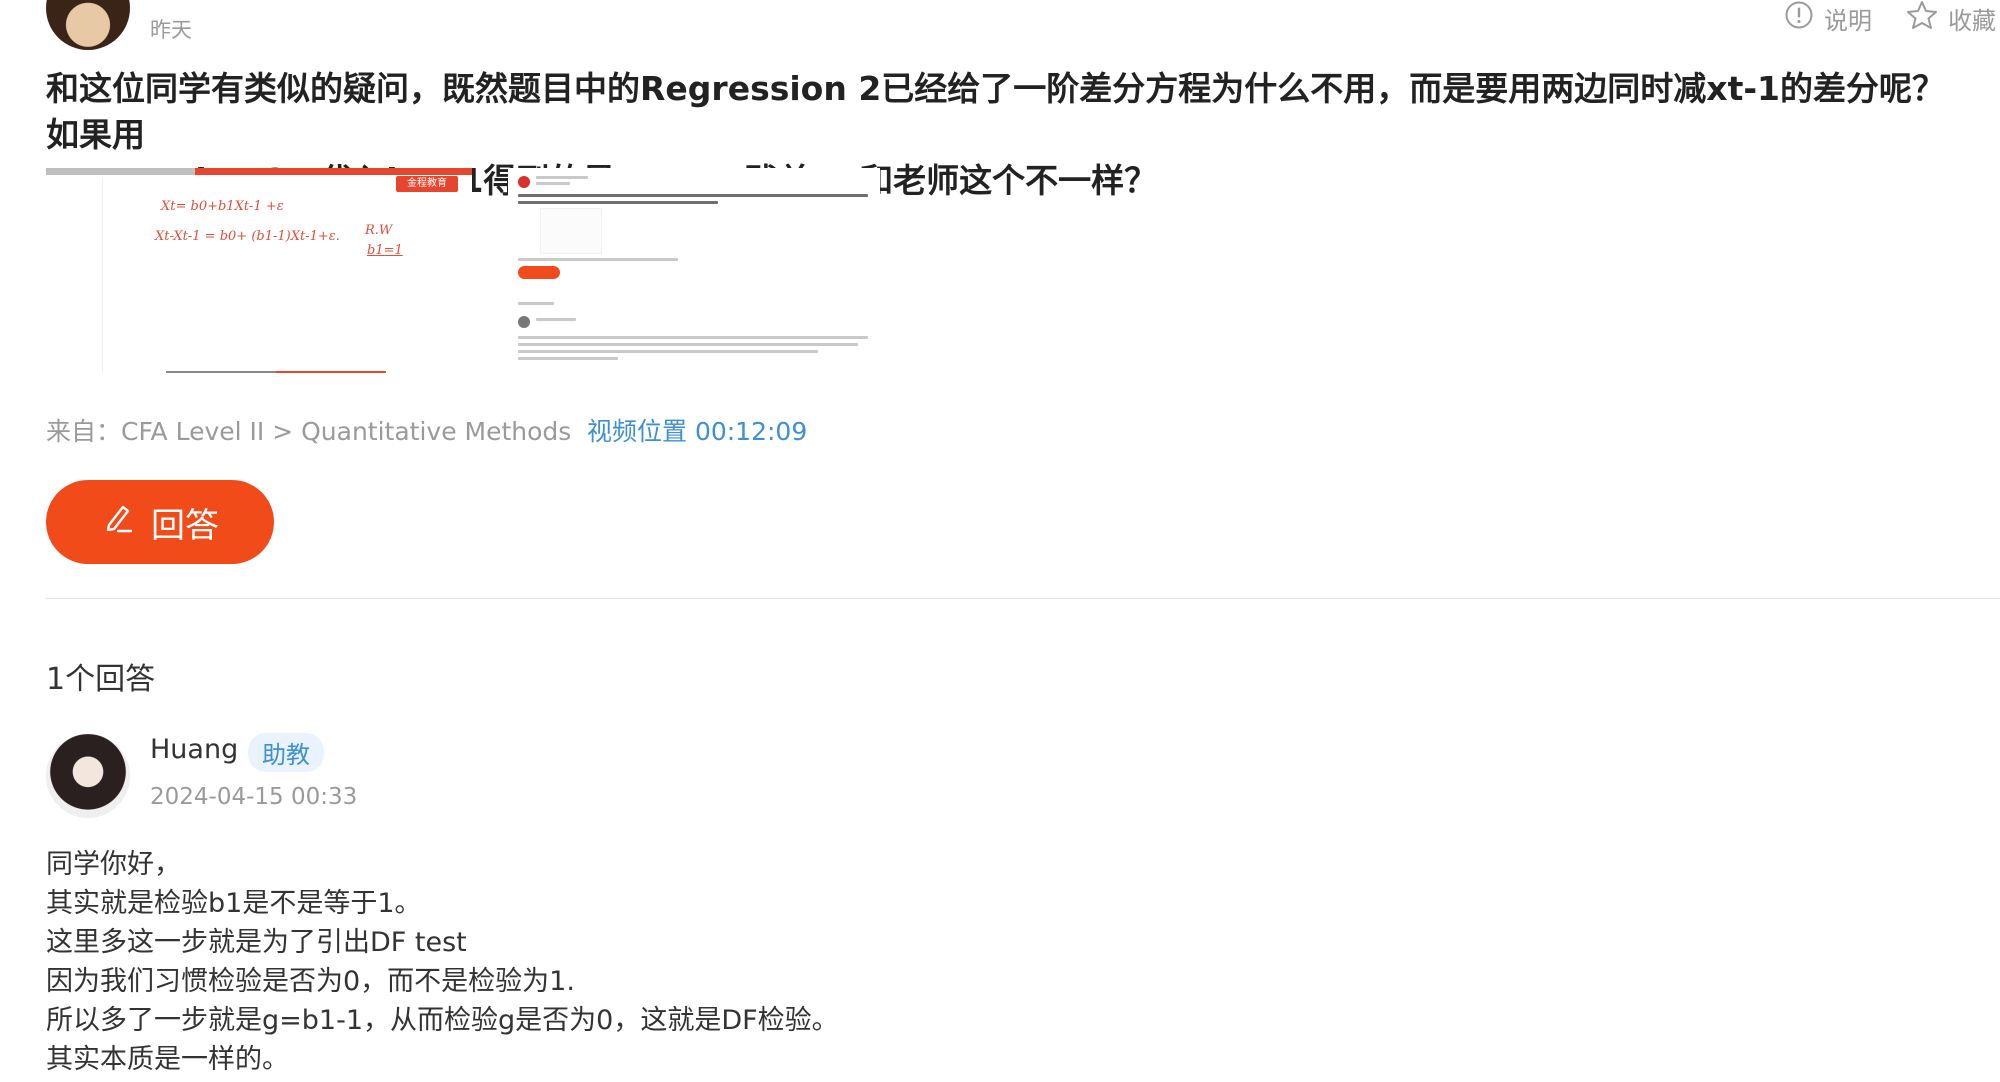 This screenshot has width=2000, height=1082. What do you see at coordinates (539, 272) in the screenshot?
I see `mini-answer-chip` at bounding box center [539, 272].